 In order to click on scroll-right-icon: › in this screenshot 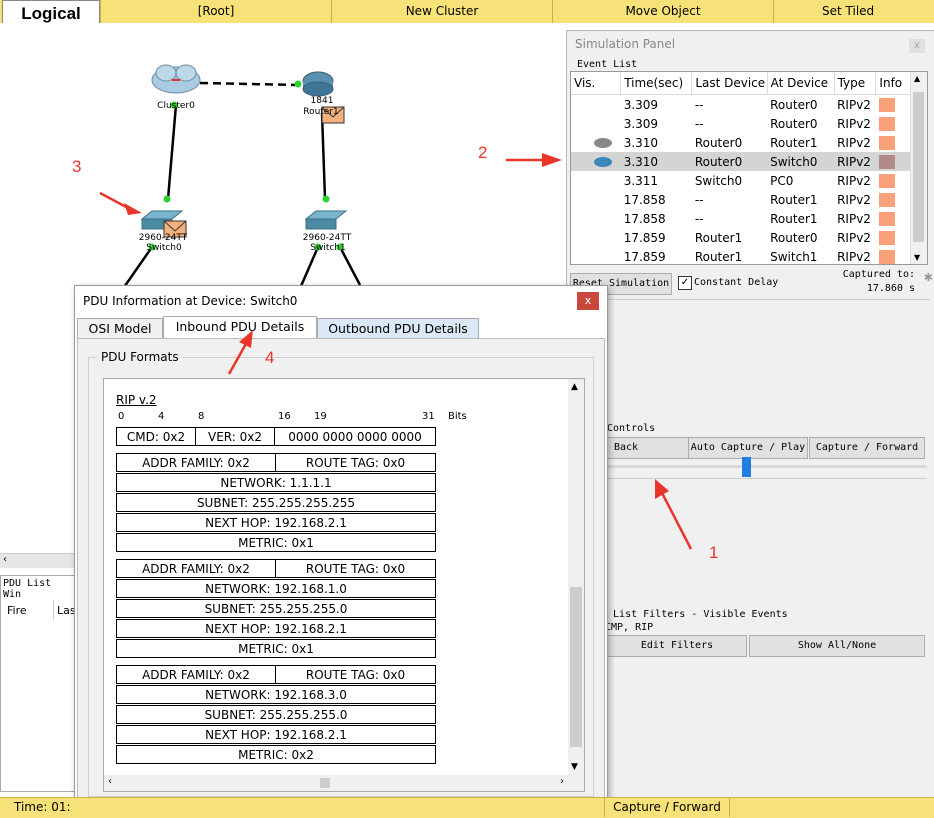, I will do `click(562, 781)`.